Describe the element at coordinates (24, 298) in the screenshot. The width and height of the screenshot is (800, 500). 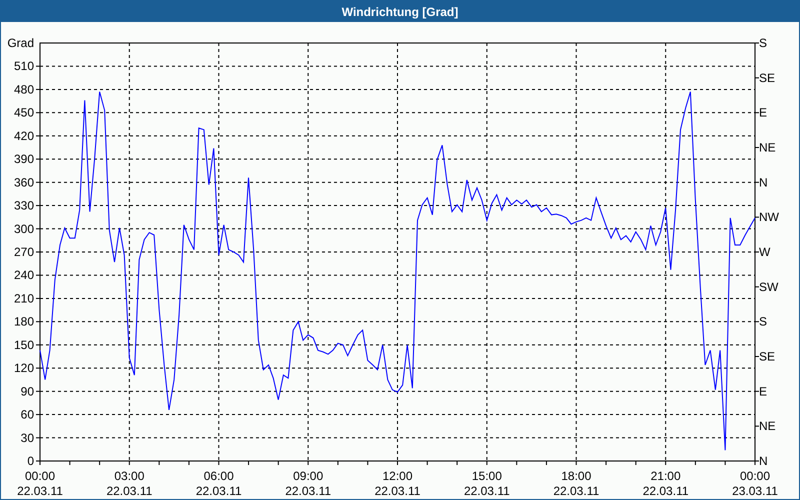
I see `axis-tick-label: 210` at that location.